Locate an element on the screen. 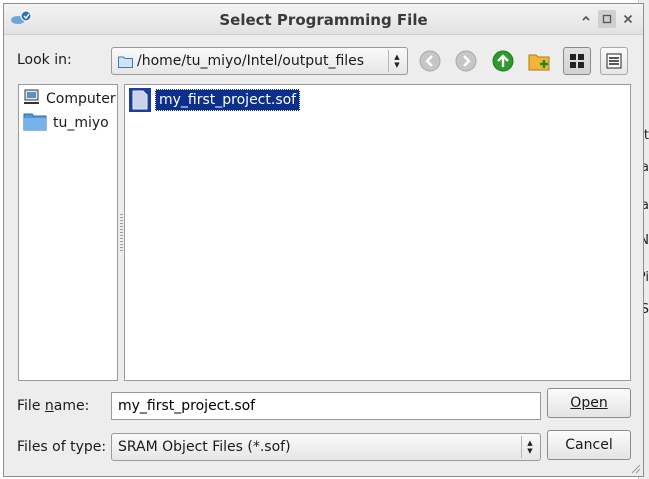 Image resolution: width=649 pixels, height=479 pixels. sidebar-item-label: Computer is located at coordinates (81, 99).